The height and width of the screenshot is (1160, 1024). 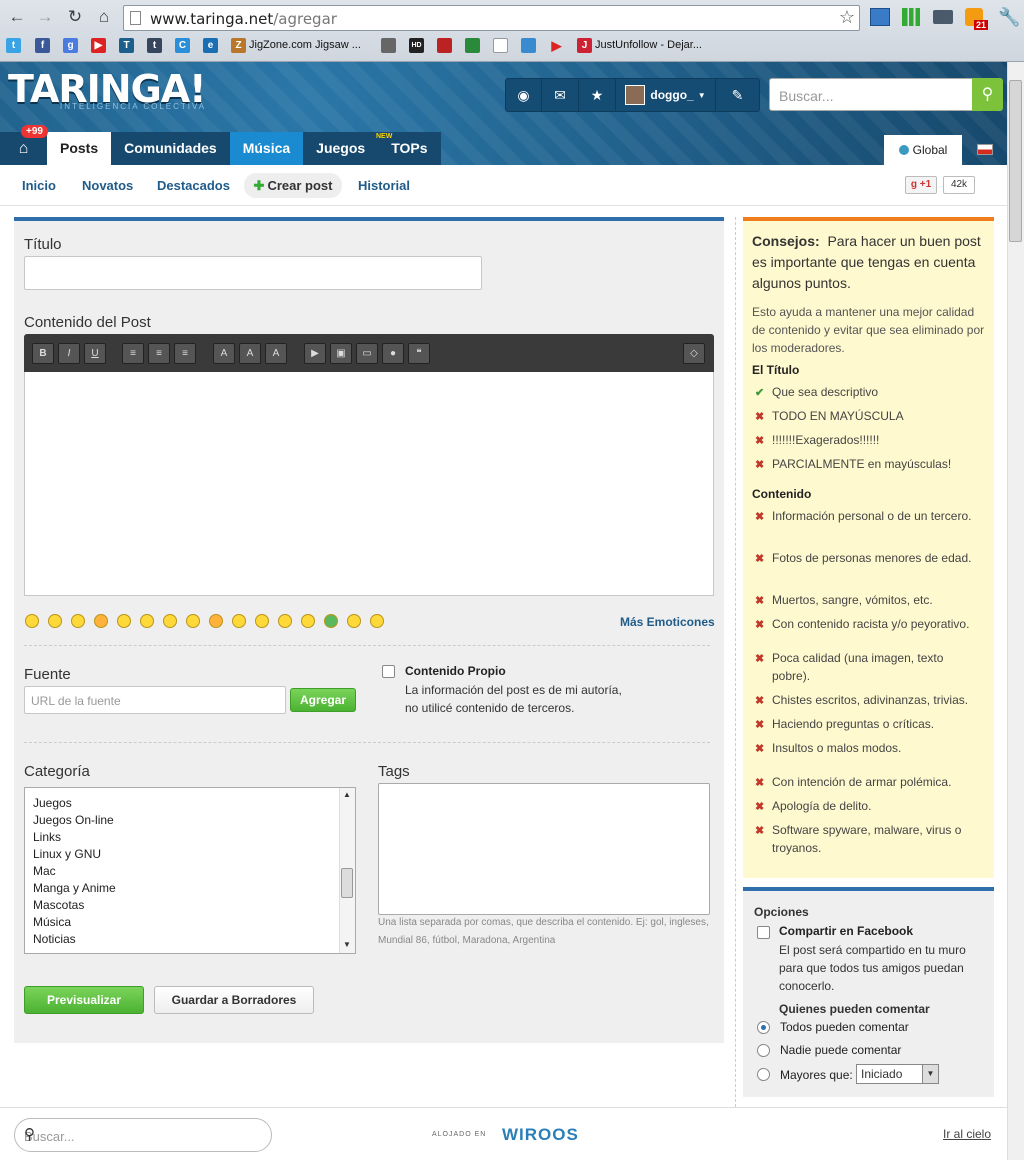 I want to click on monitor-icon, so click(x=943, y=17).